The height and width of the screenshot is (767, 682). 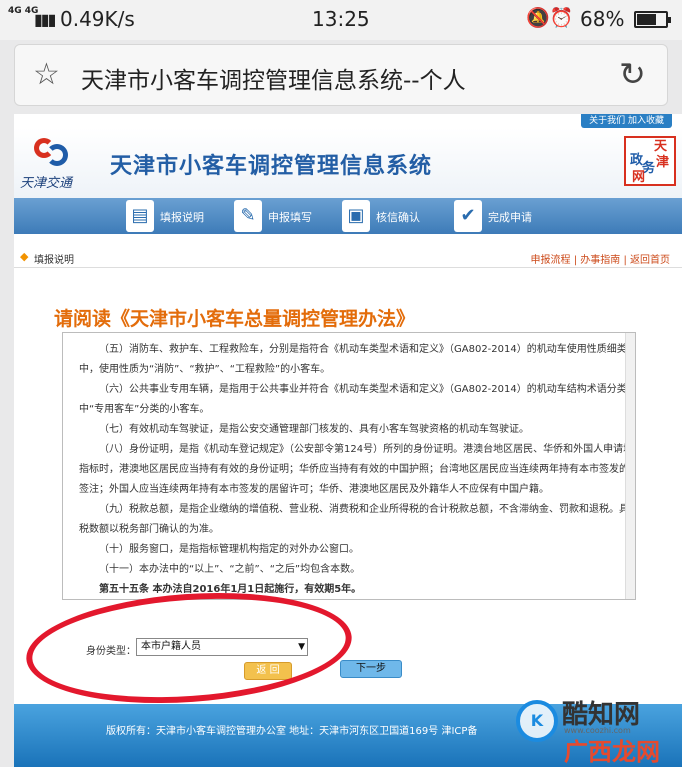 What do you see at coordinates (602, 19) in the screenshot?
I see `battery-percent: 68%` at bounding box center [602, 19].